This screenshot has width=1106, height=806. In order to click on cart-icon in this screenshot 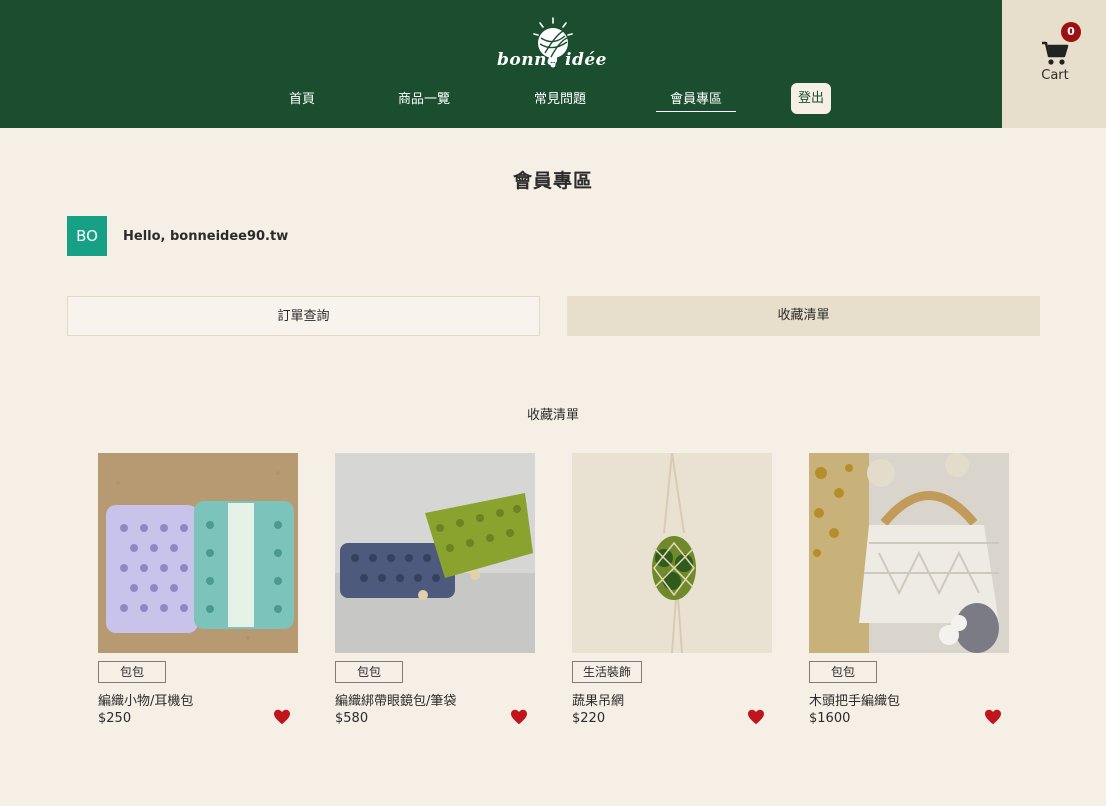, I will do `click(1055, 53)`.